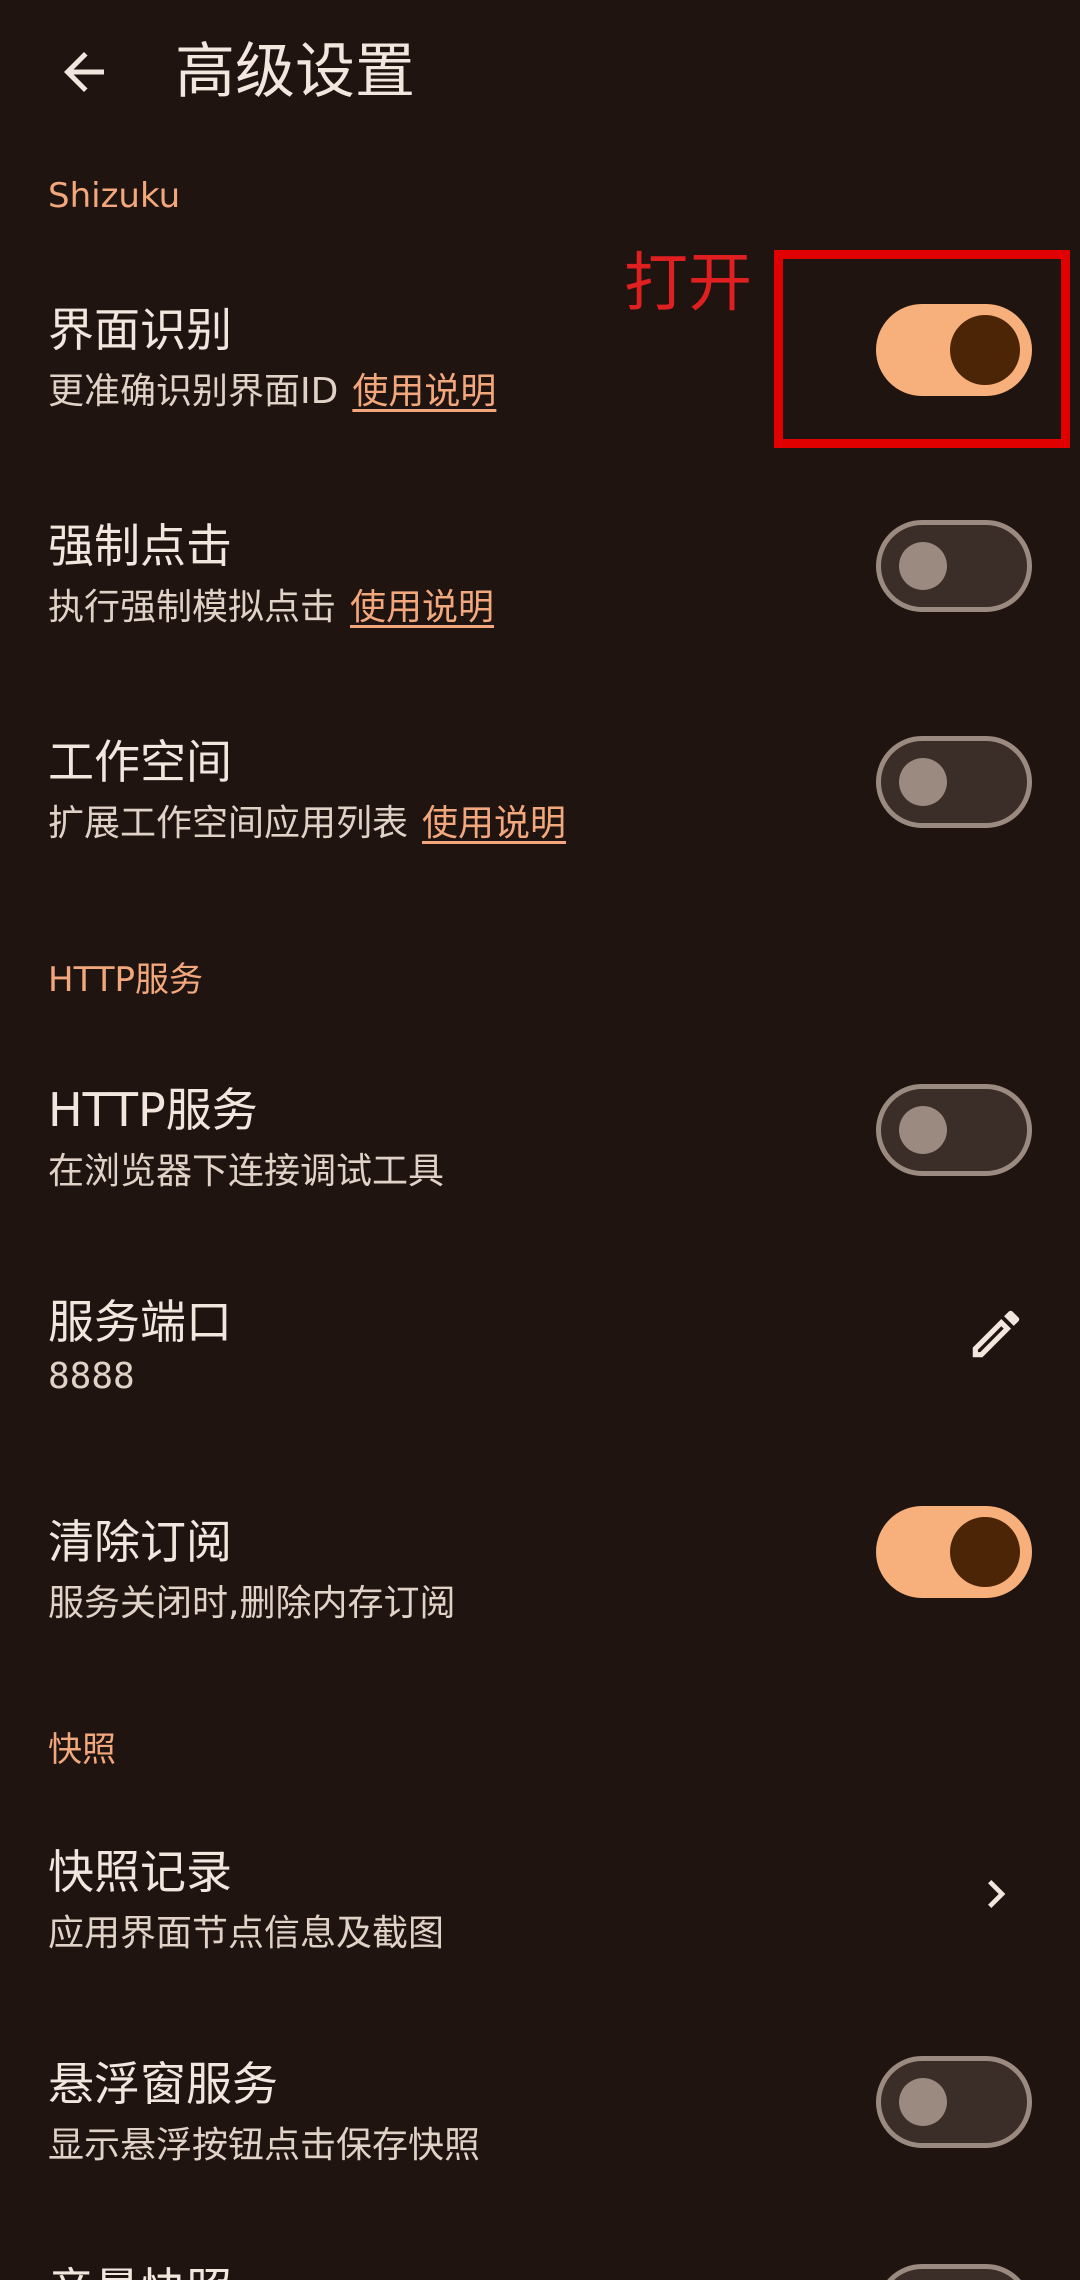 The width and height of the screenshot is (1080, 2280). Describe the element at coordinates (954, 782) in the screenshot. I see `workspace-toggle` at that location.